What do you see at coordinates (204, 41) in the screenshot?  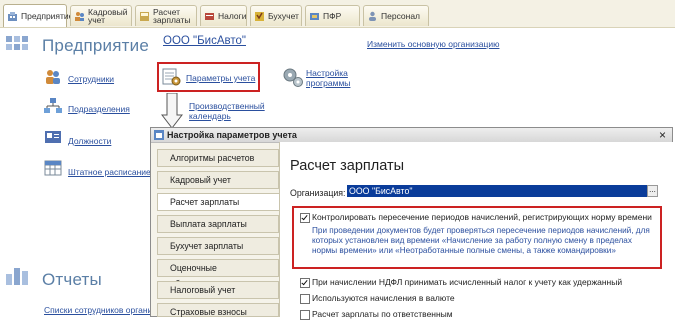 I see `organization-link: ООО "БисАвто"` at bounding box center [204, 41].